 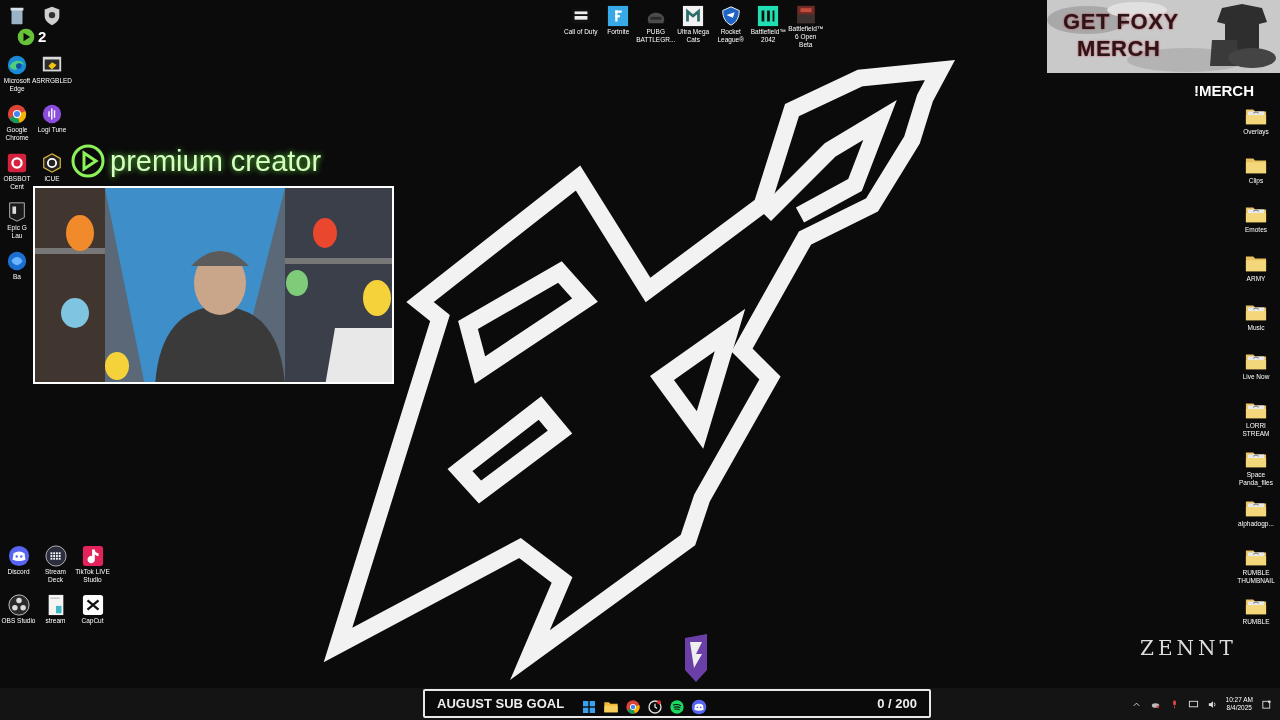 What do you see at coordinates (216, 161) in the screenshot?
I see `creator-label: premium creator` at bounding box center [216, 161].